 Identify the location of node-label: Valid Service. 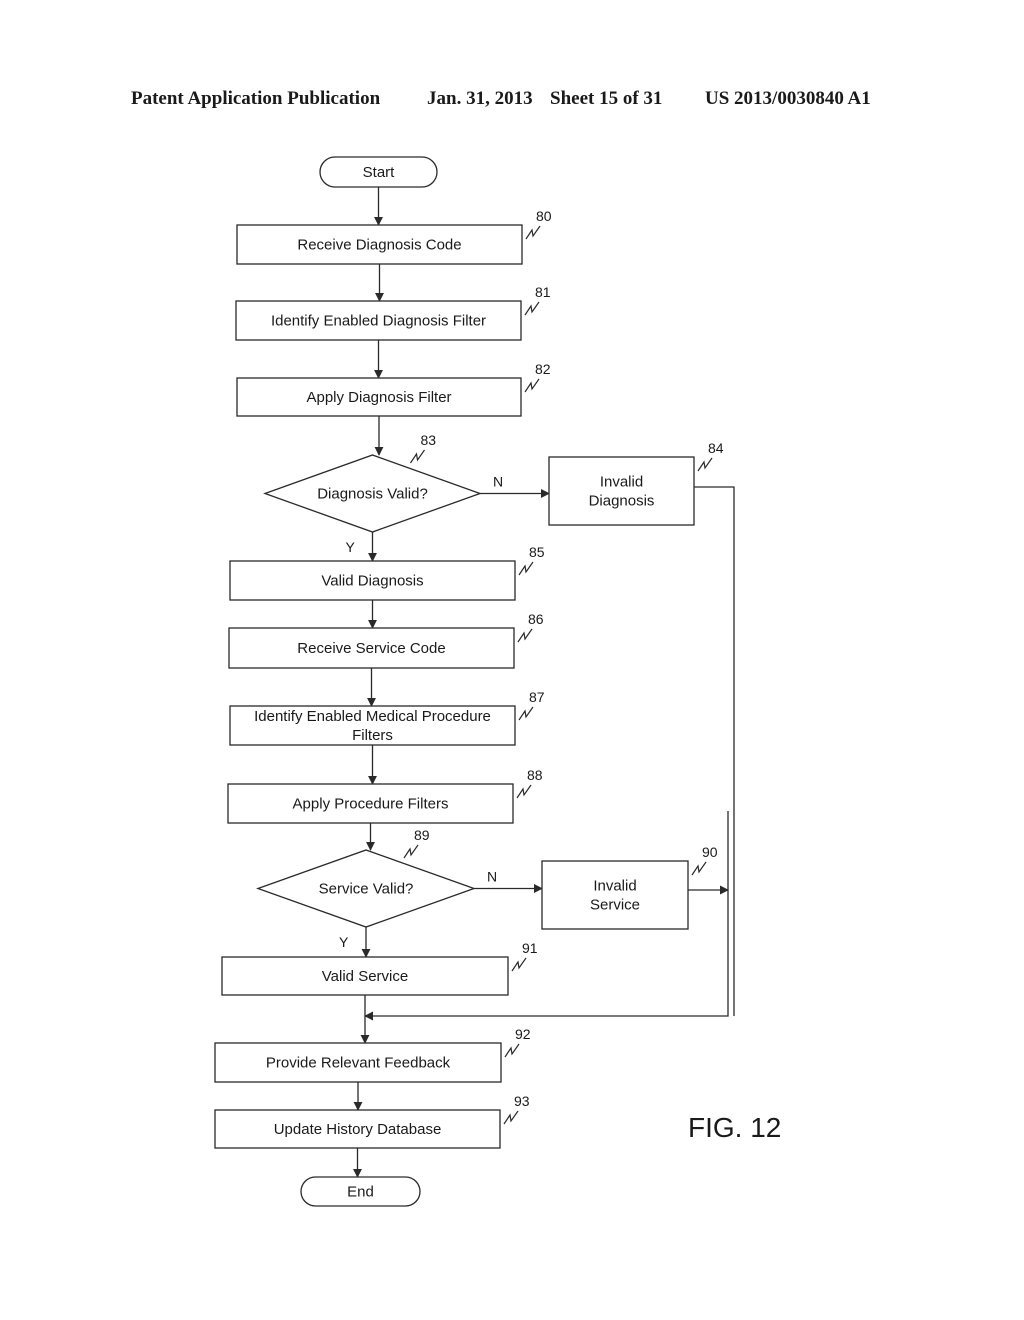
(365, 976).